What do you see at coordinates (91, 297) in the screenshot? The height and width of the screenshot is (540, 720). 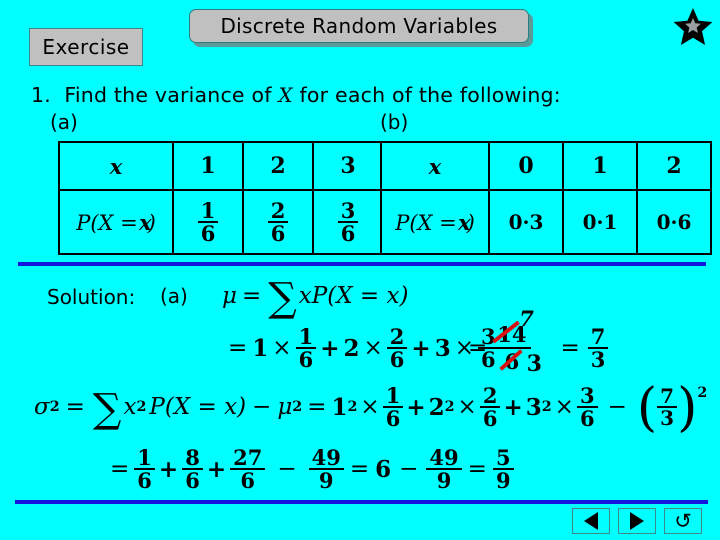 I see `solution-label: Solution:` at bounding box center [91, 297].